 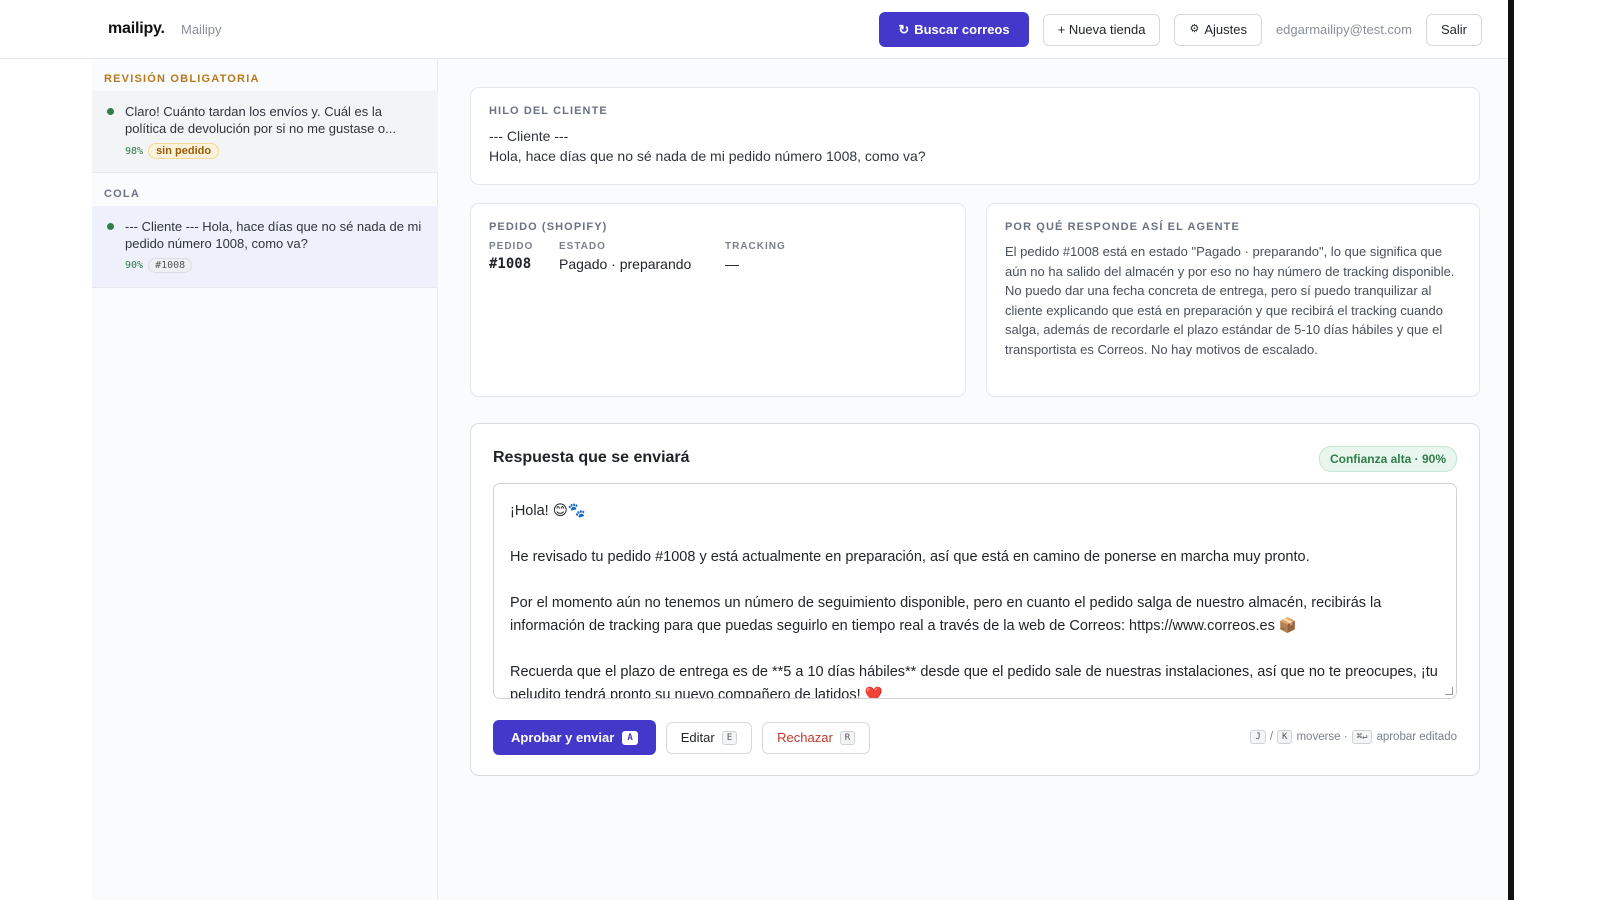 I want to click on store-name: Mailipy, so click(x=201, y=29).